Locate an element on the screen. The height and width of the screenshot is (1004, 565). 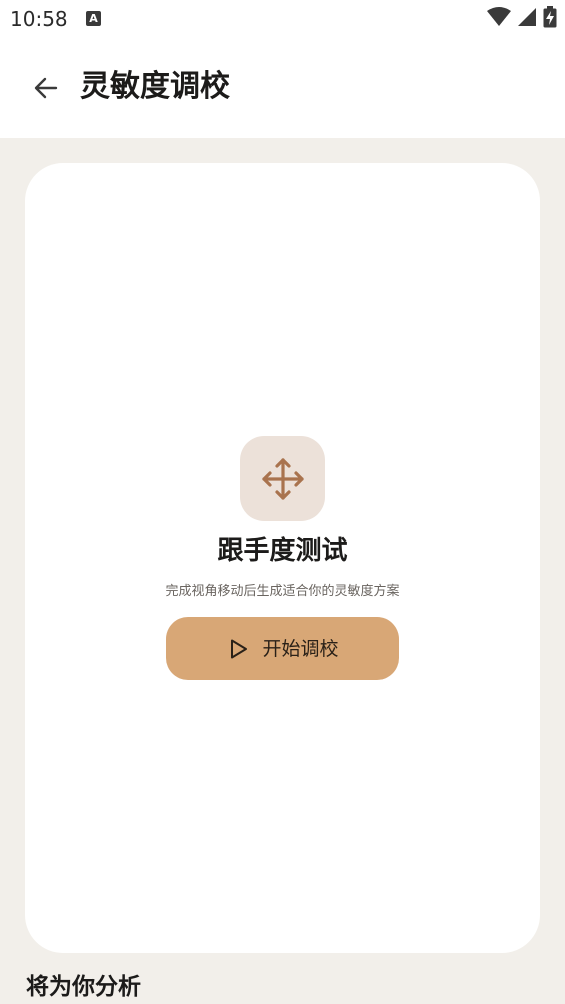
section-title: 将为你分析 is located at coordinates (83, 987).